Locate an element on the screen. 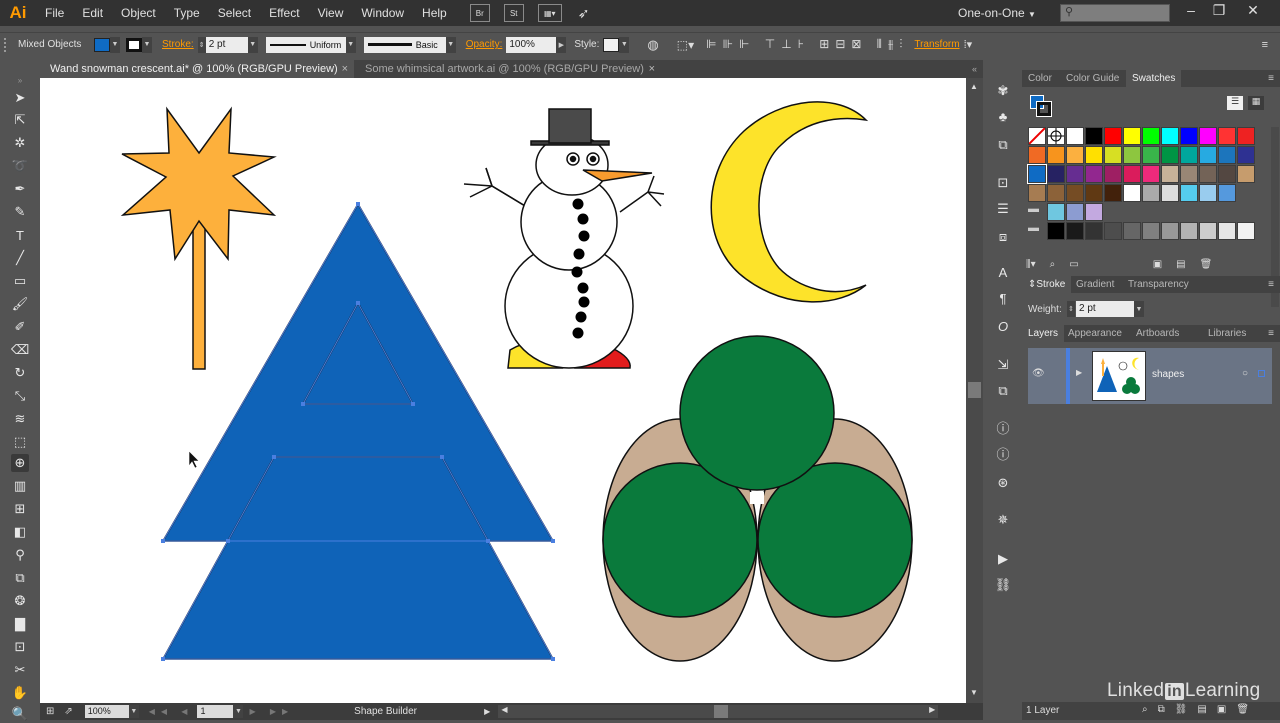  artboard-options-icon: ⊞ is located at coordinates (50, 711).